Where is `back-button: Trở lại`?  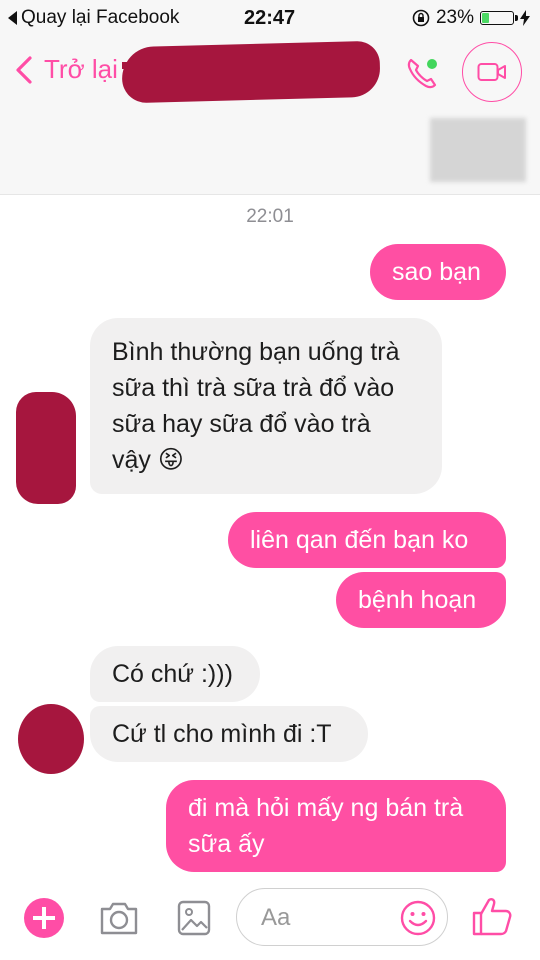
back-button: Trở lại is located at coordinates (66, 69).